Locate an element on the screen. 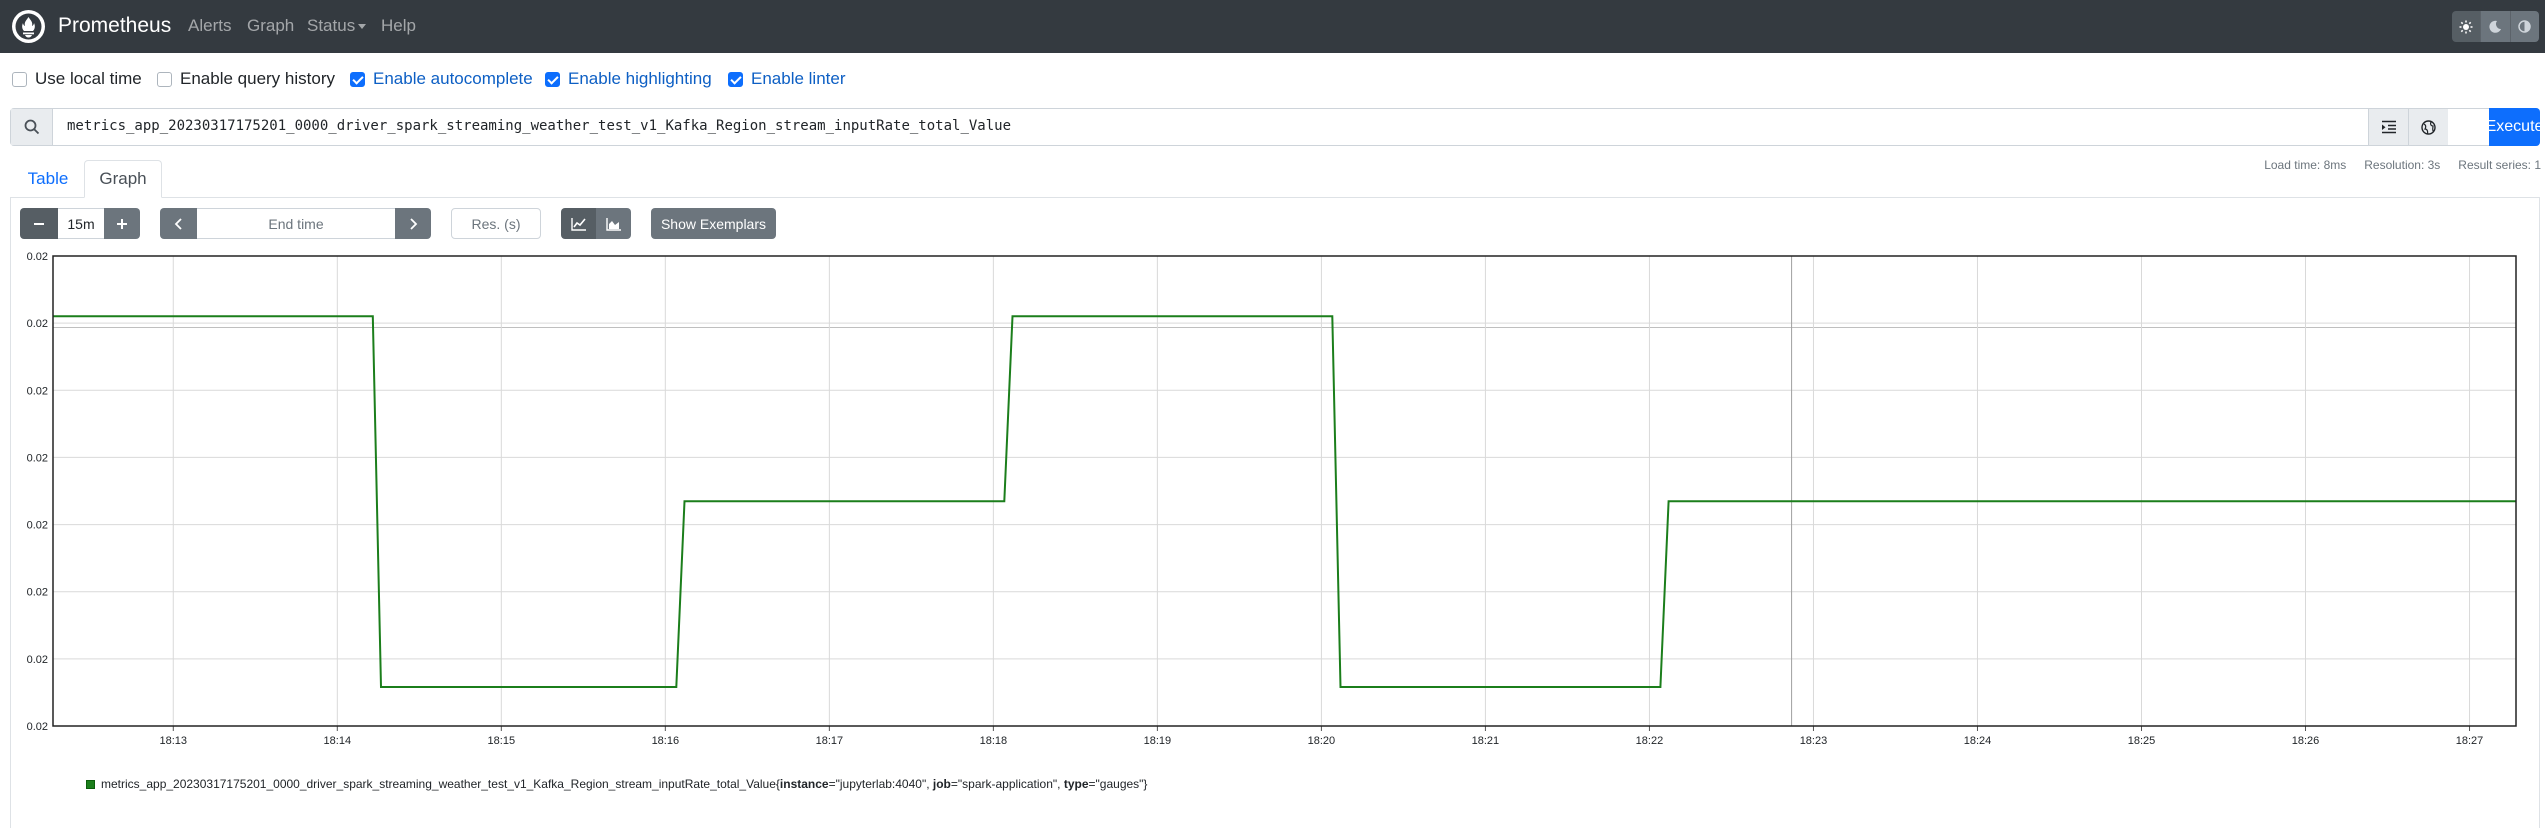 This screenshot has height=828, width=2545. half-circle-icon is located at coordinates (2525, 26).